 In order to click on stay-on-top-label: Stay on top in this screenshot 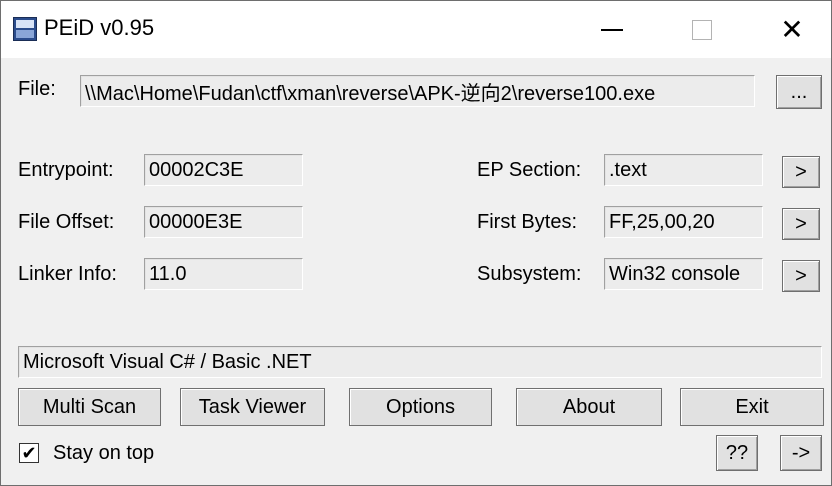, I will do `click(103, 453)`.